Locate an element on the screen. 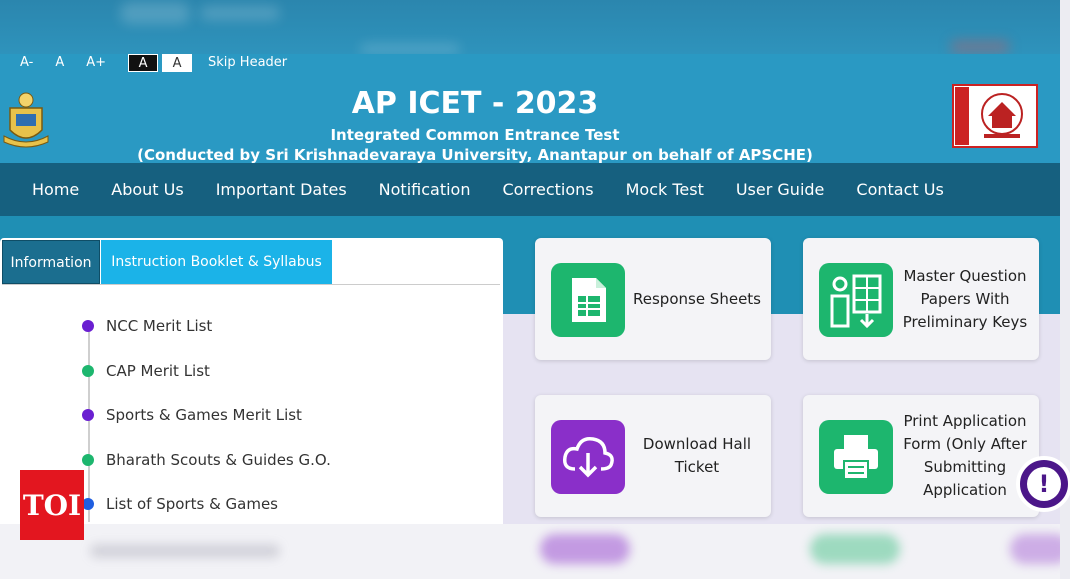 The width and height of the screenshot is (1070, 579). info-link-label: CAP Merit List is located at coordinates (158, 371).